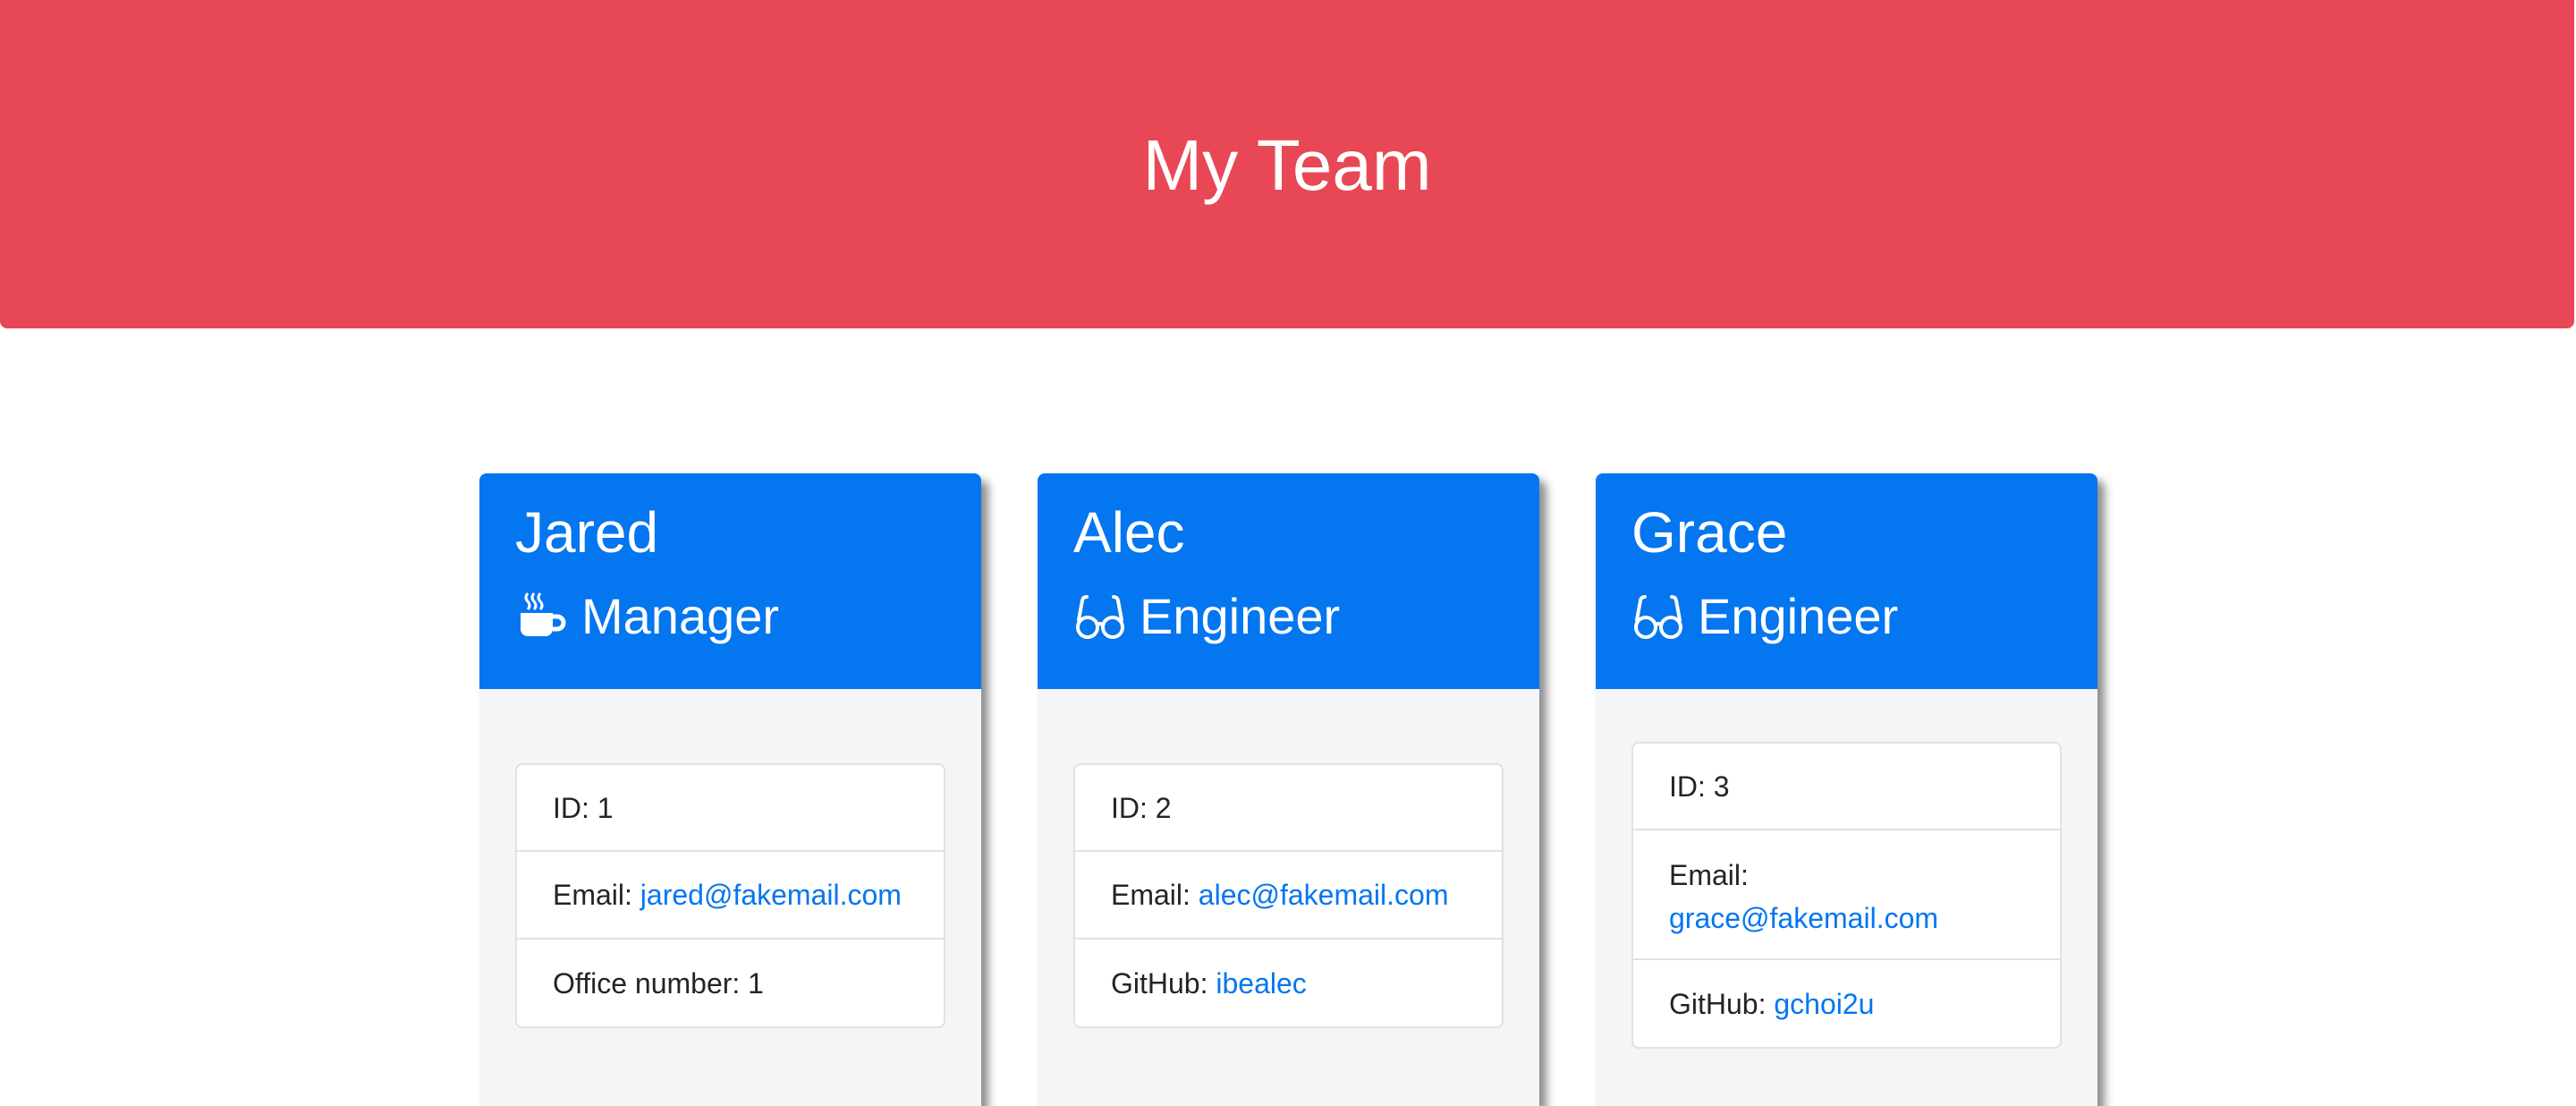 The height and width of the screenshot is (1106, 2576). Describe the element at coordinates (1163, 807) in the screenshot. I see `id-value: 2` at that location.